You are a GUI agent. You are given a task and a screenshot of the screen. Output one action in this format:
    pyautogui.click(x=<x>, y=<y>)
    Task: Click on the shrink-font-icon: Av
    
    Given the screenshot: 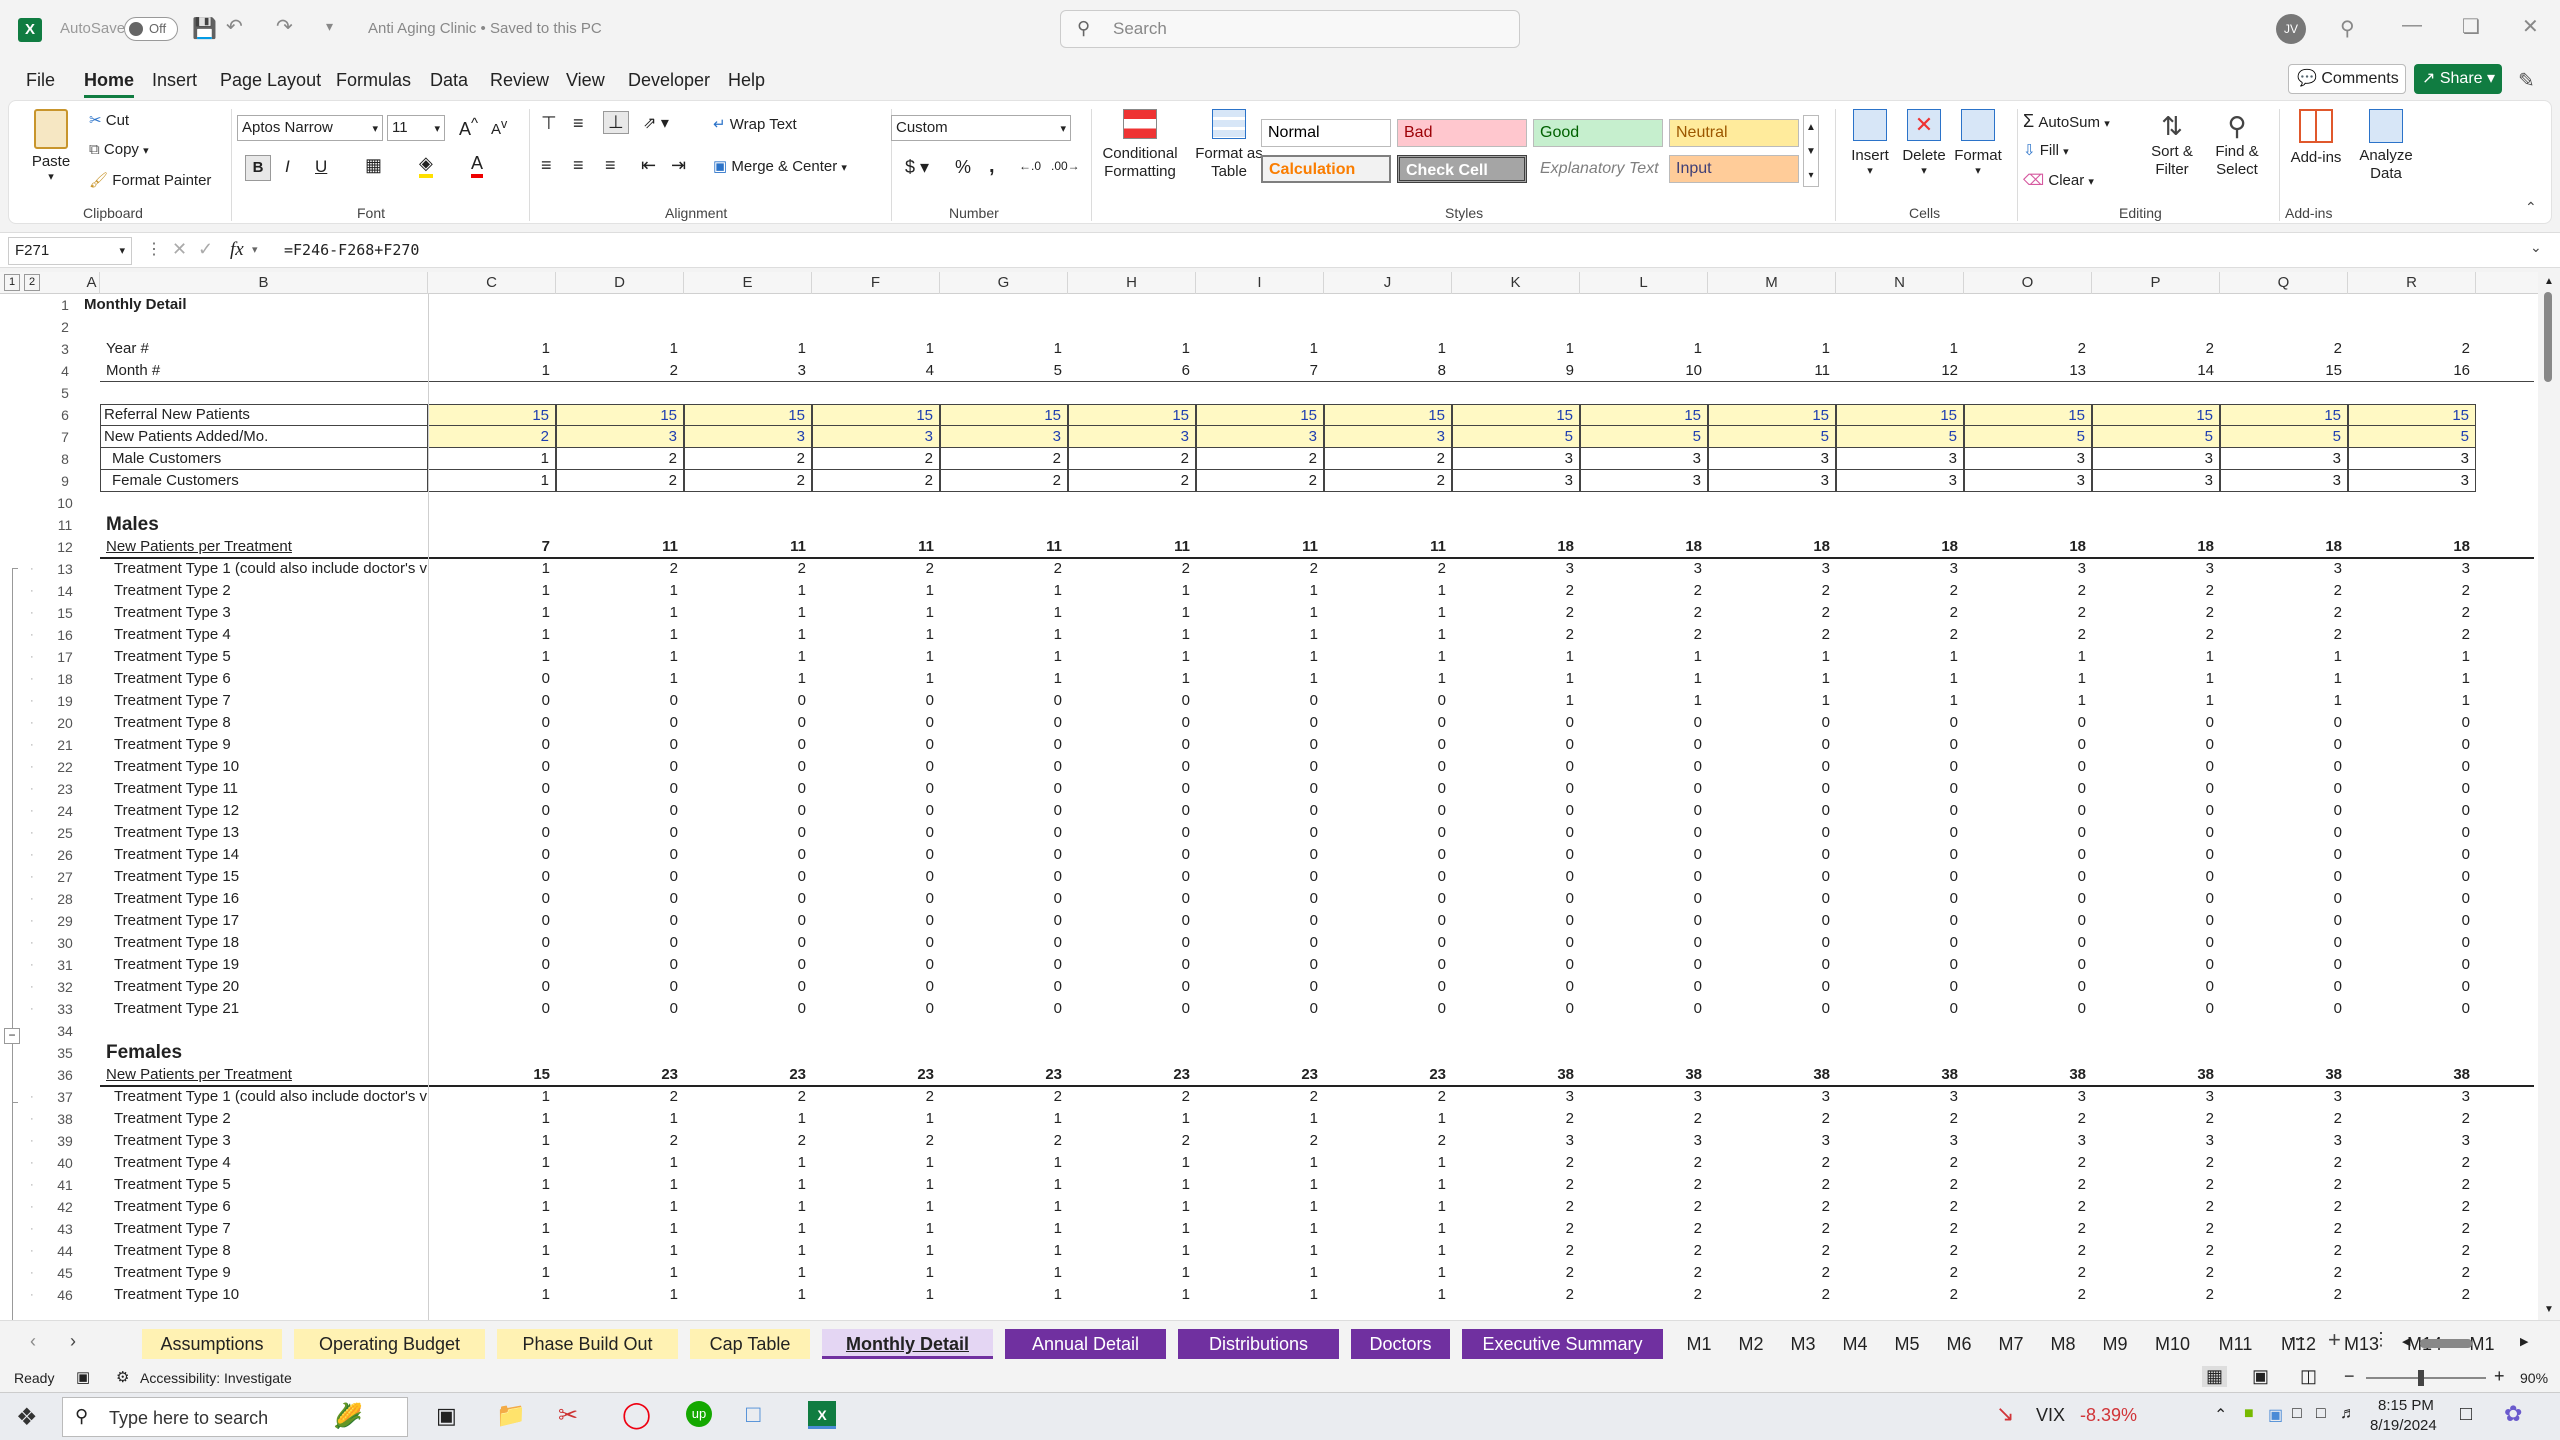 What is the action you would take?
    pyautogui.click(x=499, y=127)
    